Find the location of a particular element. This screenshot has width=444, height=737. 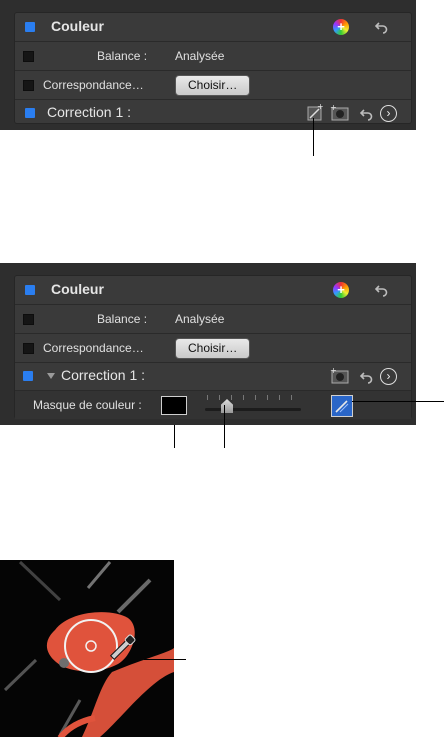

magic-wand-icon is located at coordinates (342, 406).